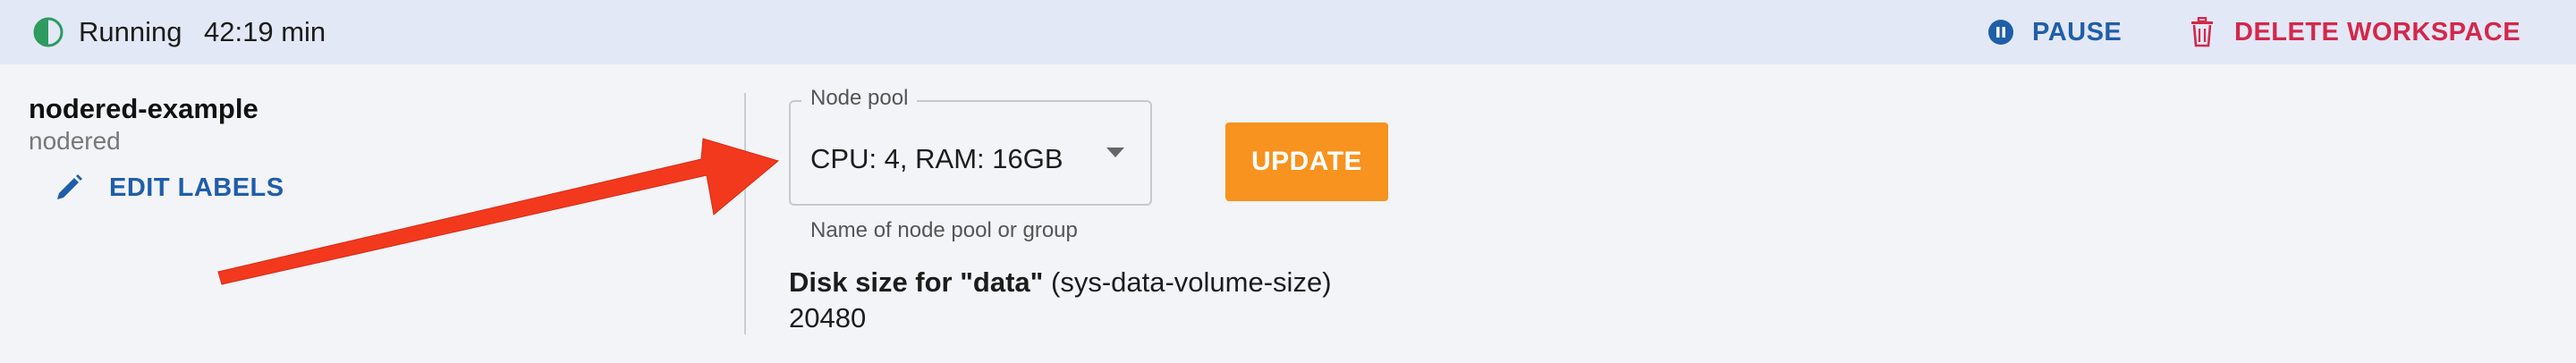  I want to click on half-circle-status-icon, so click(48, 32).